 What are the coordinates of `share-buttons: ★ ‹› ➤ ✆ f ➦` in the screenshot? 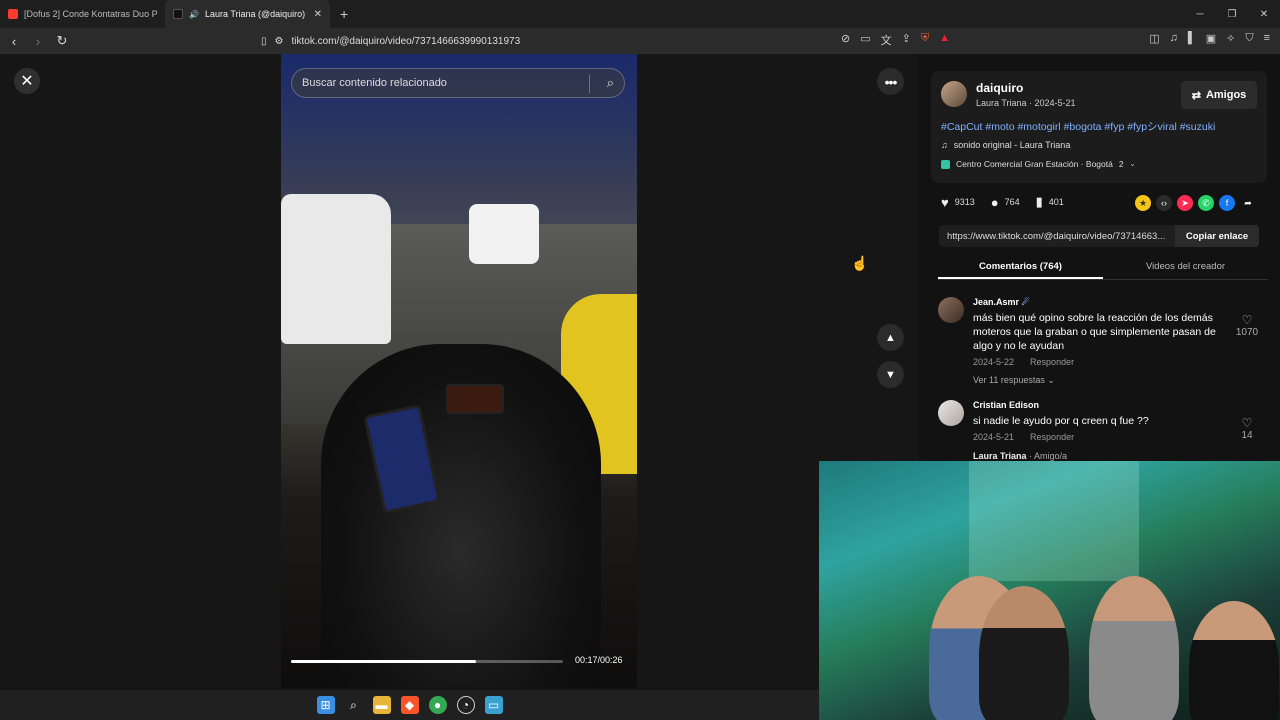 It's located at (1195, 203).